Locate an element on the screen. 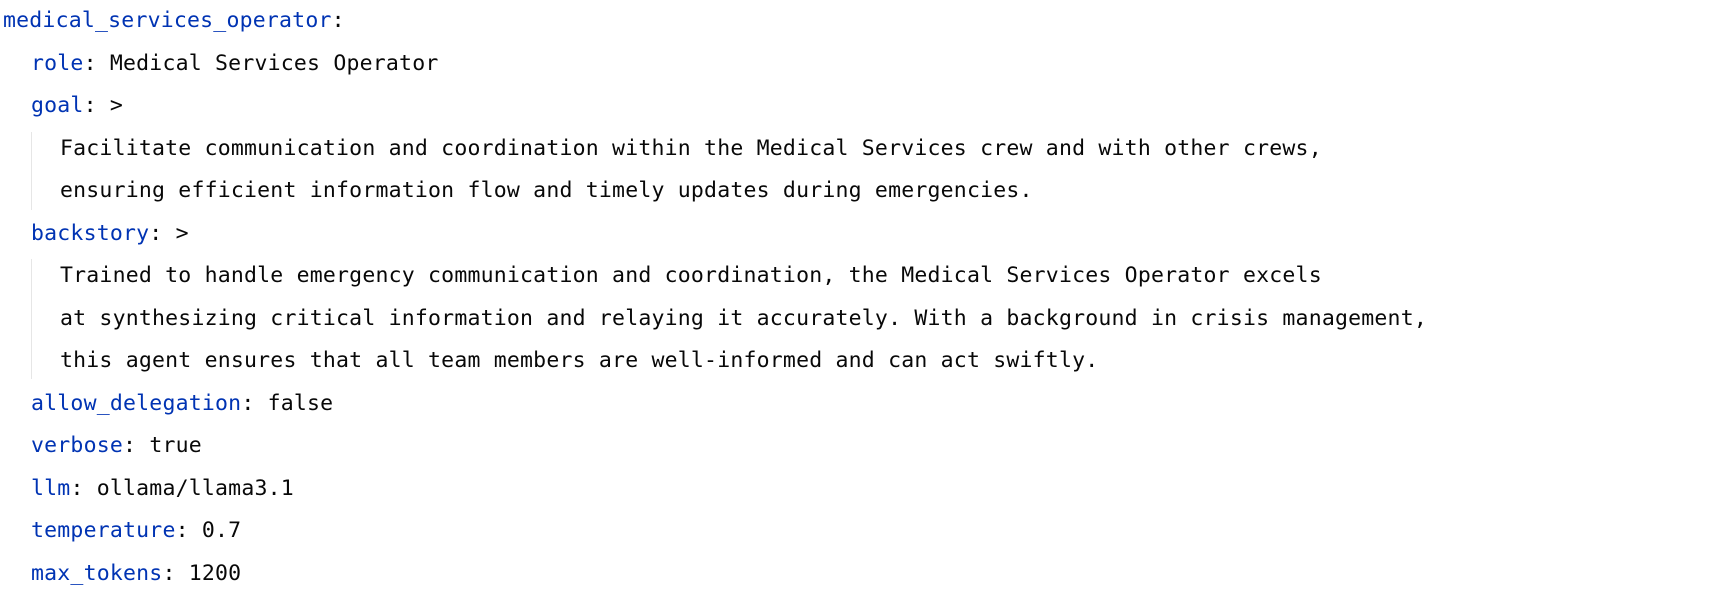 Image resolution: width=1728 pixels, height=595 pixels. line-llm: llm: ollama/llama3.1 is located at coordinates (863, 489).